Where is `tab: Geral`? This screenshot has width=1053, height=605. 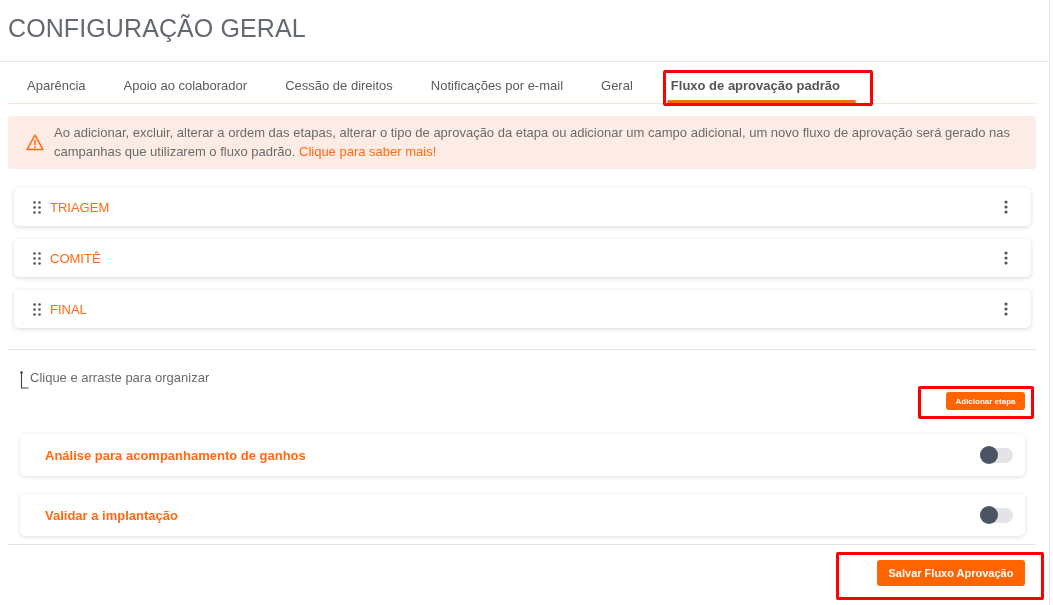 tab: Geral is located at coordinates (617, 82).